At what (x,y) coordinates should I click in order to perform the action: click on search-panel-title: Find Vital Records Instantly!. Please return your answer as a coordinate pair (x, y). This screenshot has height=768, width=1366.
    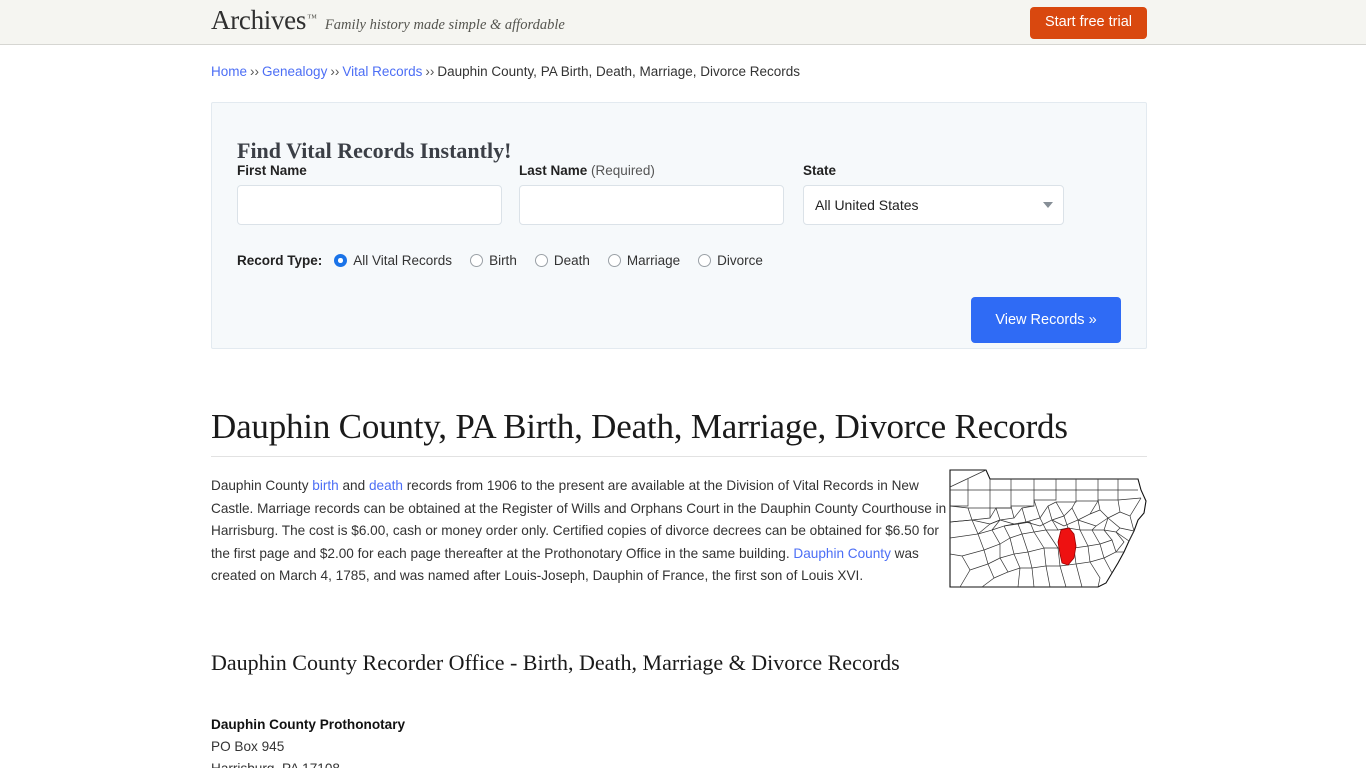
    Looking at the image, I should click on (374, 151).